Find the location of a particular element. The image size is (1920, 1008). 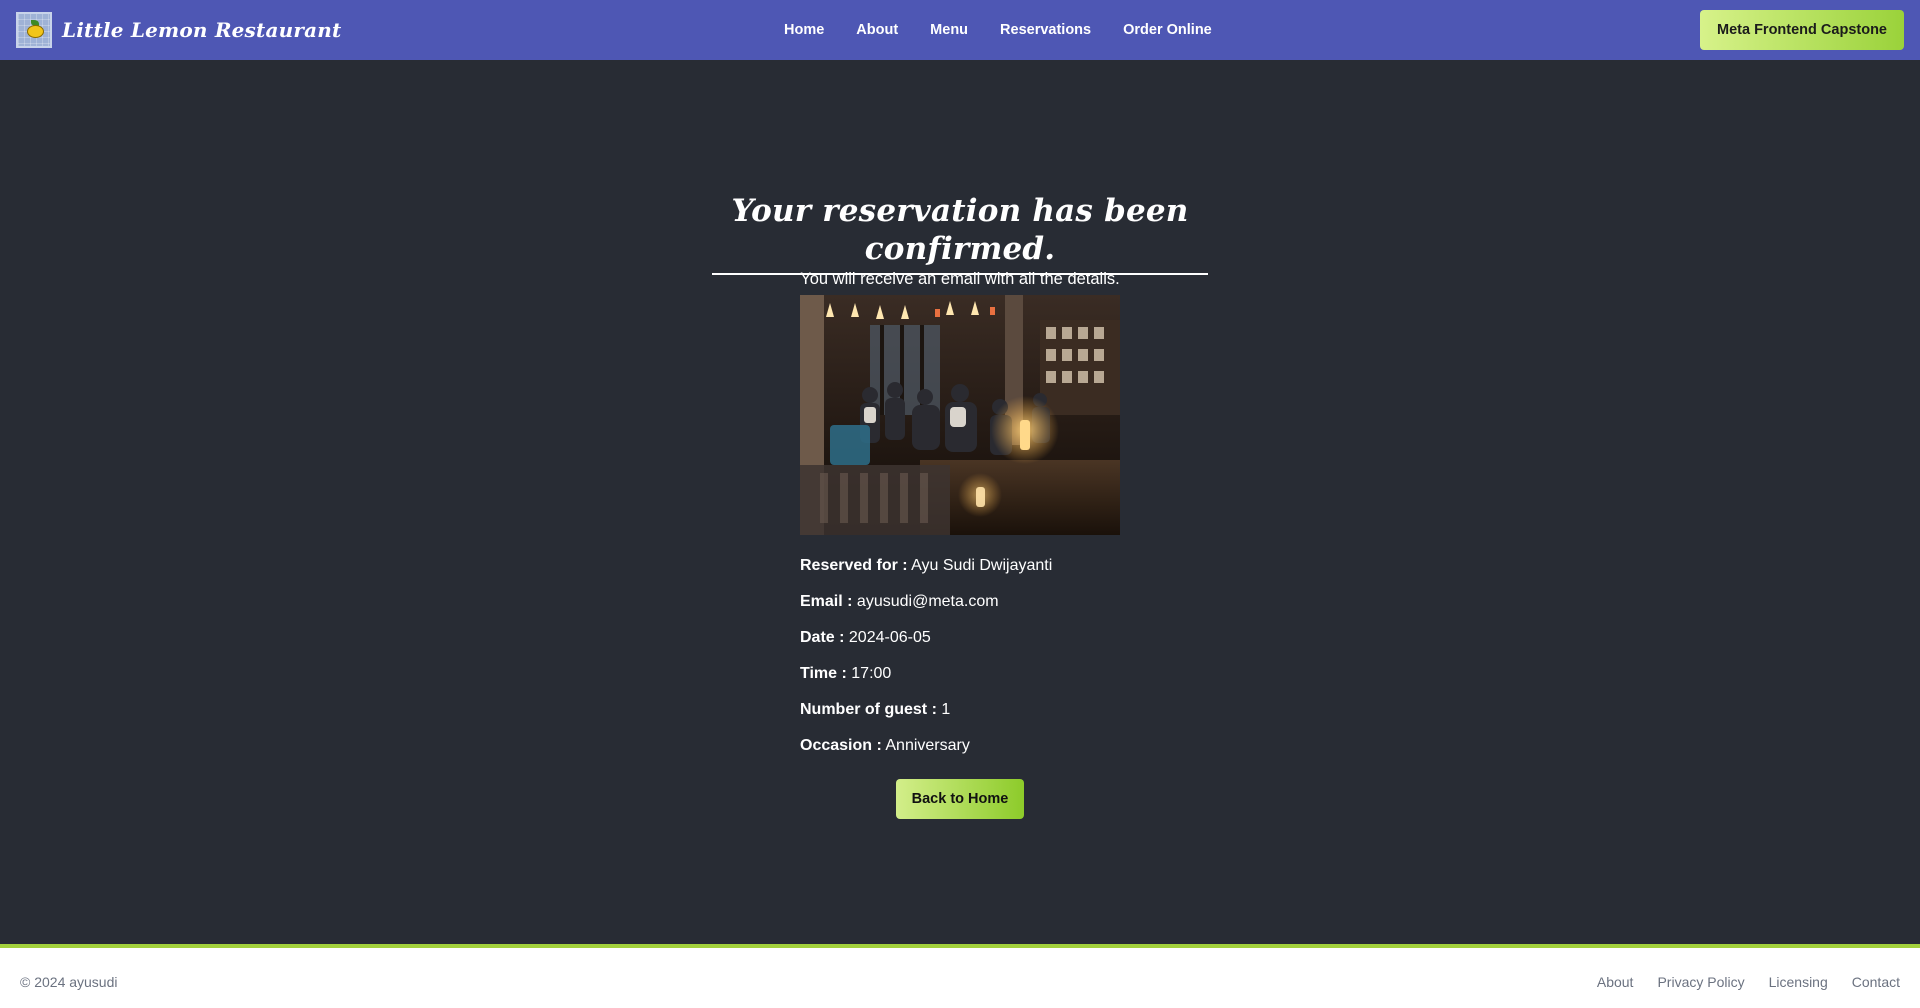

detail-label: Occasion : is located at coordinates (841, 745).